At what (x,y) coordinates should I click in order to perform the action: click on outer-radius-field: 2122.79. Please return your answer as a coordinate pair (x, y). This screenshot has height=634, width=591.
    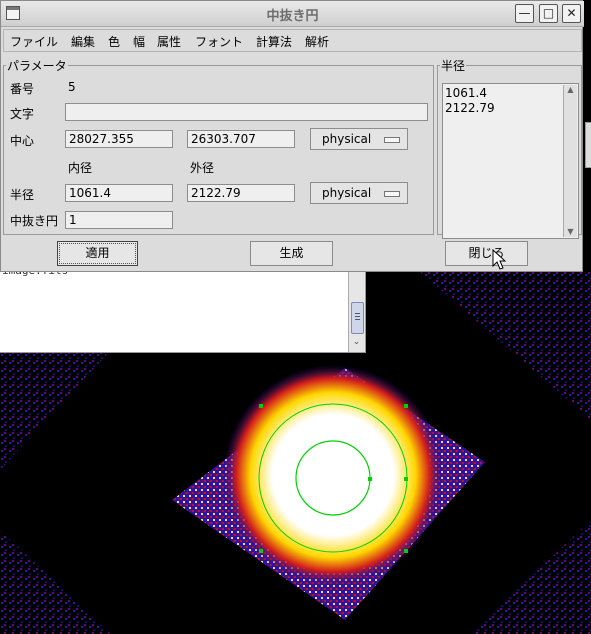
    Looking at the image, I should click on (241, 193).